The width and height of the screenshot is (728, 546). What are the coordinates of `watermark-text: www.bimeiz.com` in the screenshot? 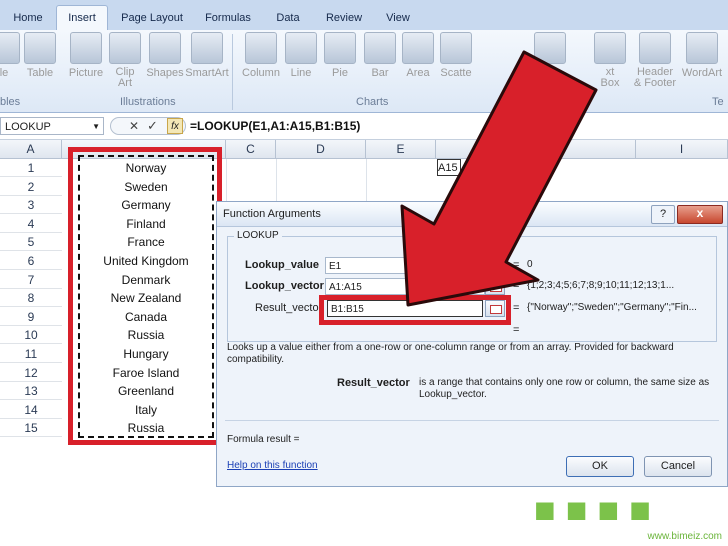 It's located at (684, 536).